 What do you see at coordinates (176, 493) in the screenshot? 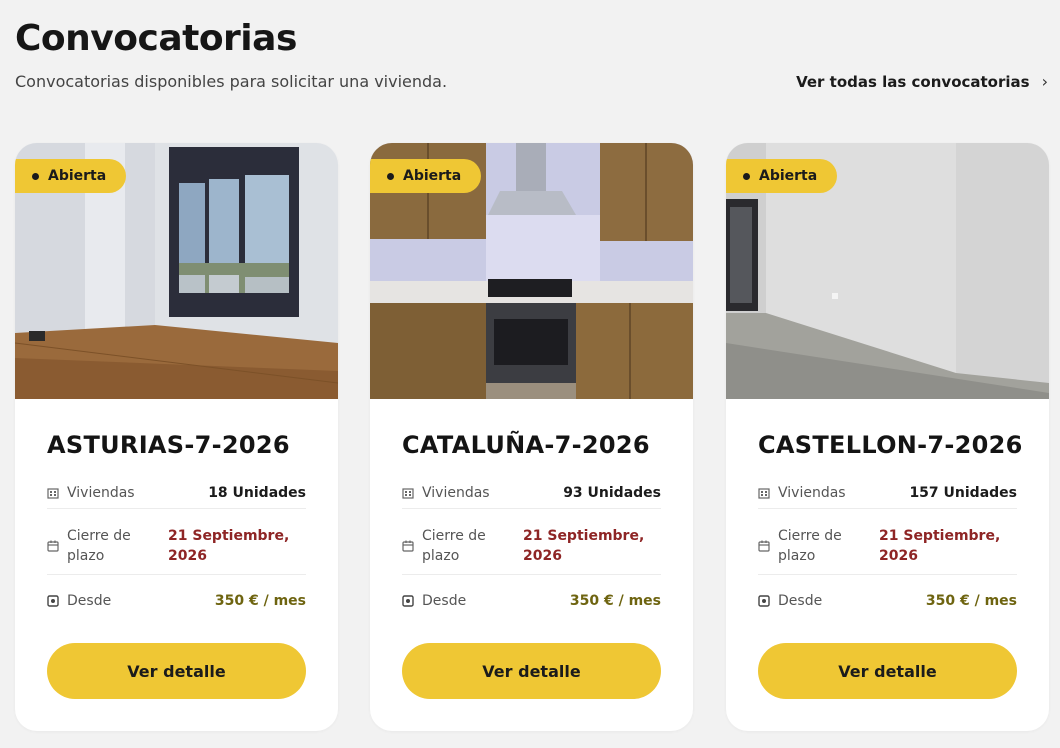
I see `units-row: Viviendas 18 Unidades` at bounding box center [176, 493].